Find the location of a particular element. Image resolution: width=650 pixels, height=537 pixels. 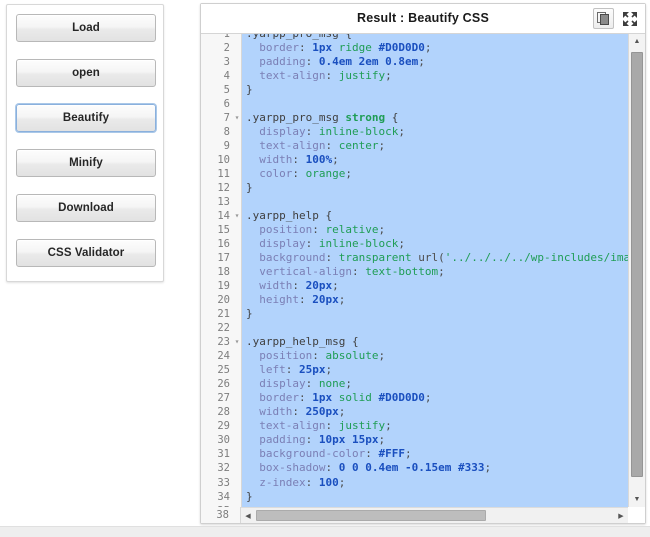

code-line: 32 box-shadow: 0 0 0.4em -0.15em #333; is located at coordinates (414, 468).